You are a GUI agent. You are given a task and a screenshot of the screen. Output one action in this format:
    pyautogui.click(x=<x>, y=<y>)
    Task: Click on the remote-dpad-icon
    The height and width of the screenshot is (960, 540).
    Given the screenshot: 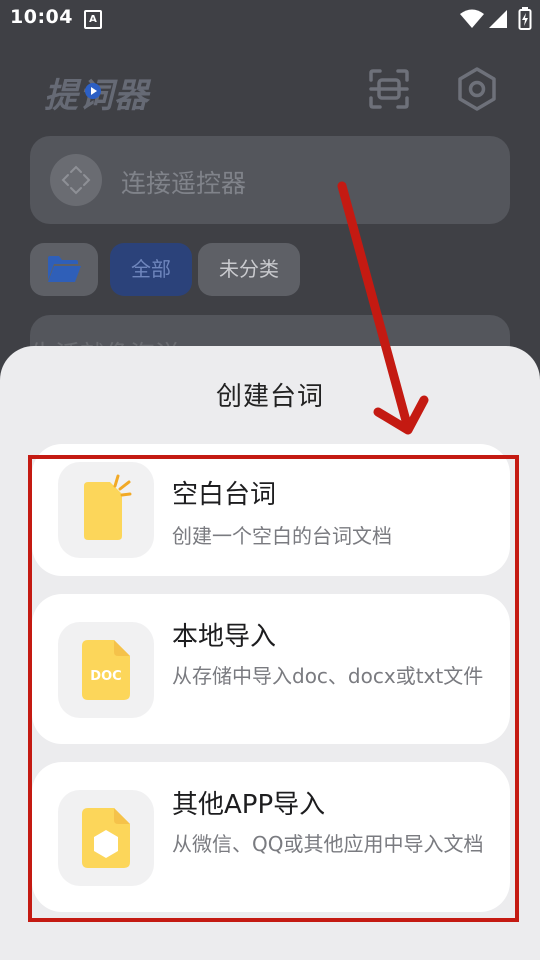 What is the action you would take?
    pyautogui.click(x=76, y=180)
    